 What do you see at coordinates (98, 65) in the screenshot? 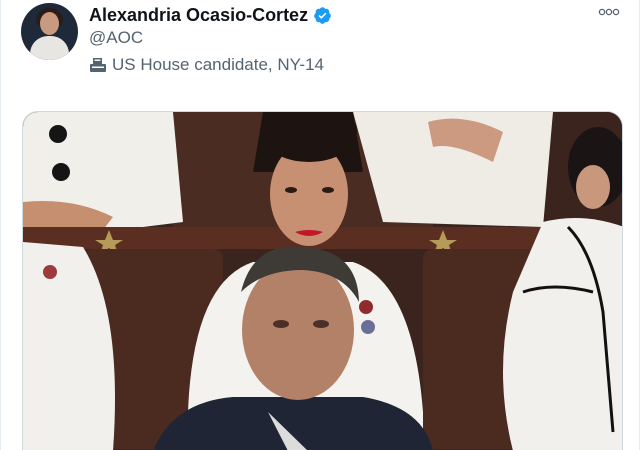
I see `ballot-box-icon` at bounding box center [98, 65].